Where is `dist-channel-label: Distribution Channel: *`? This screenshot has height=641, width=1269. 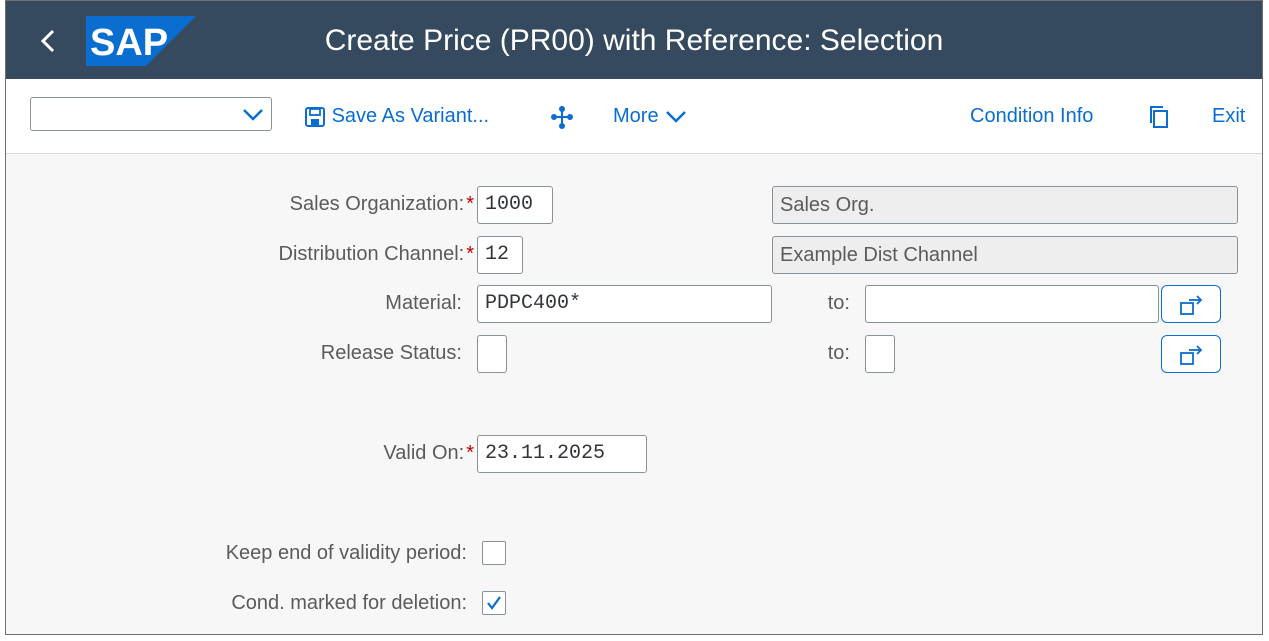
dist-channel-label: Distribution Channel: * is located at coordinates (376, 254).